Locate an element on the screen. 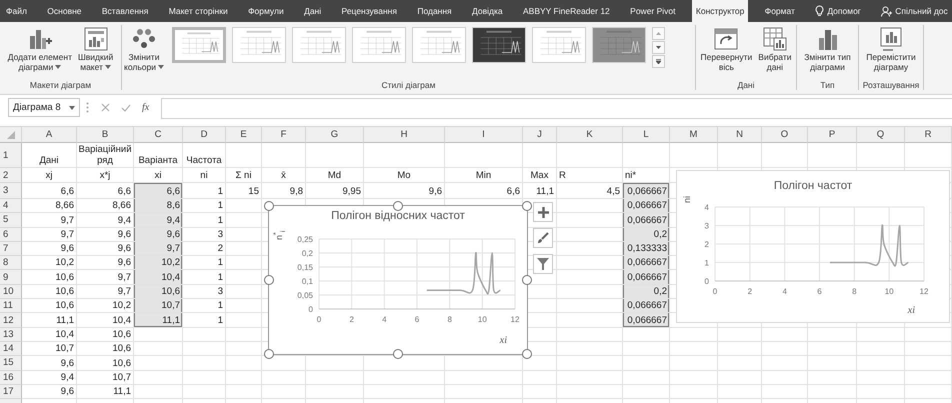  ribbon-tab: Допомог is located at coordinates (838, 11).